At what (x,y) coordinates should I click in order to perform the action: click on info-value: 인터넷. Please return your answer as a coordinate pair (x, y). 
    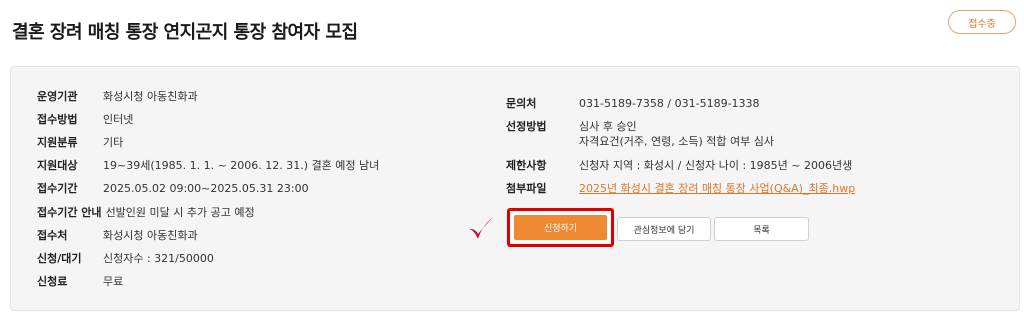
    Looking at the image, I should click on (118, 119).